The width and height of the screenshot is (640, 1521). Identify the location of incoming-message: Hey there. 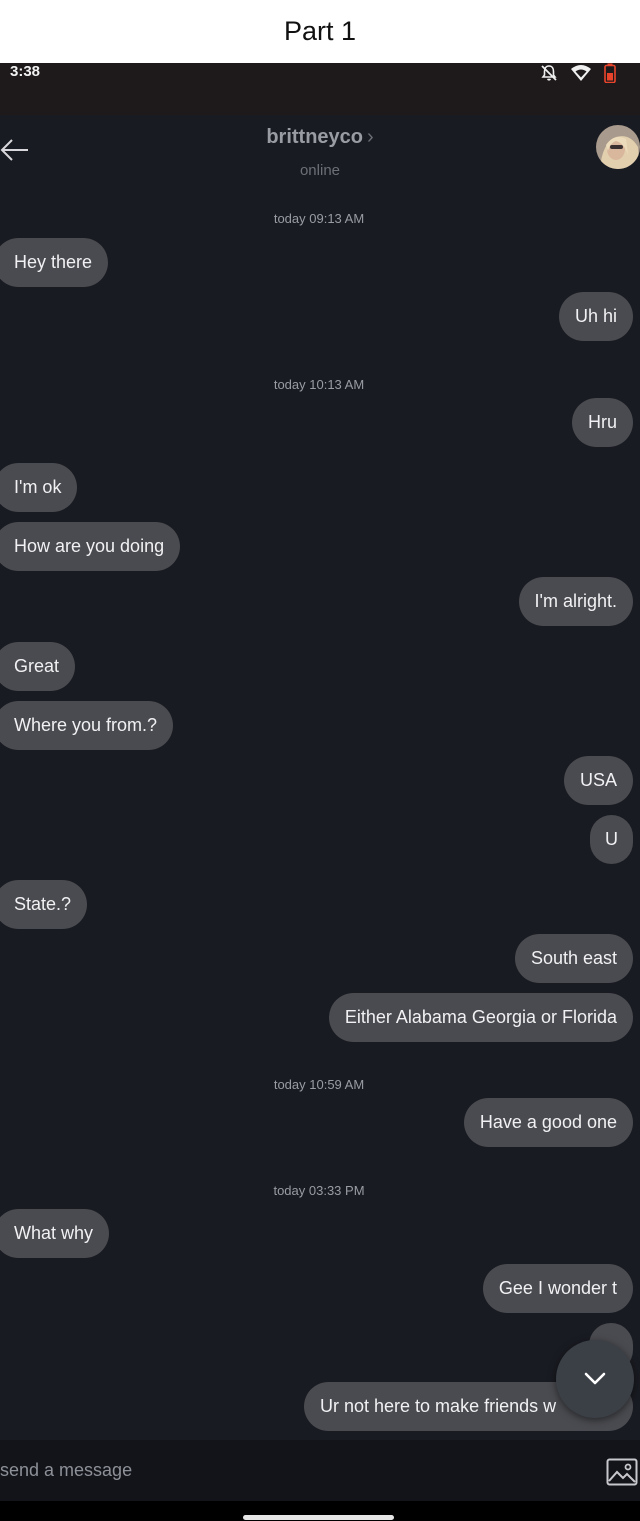
(54, 262).